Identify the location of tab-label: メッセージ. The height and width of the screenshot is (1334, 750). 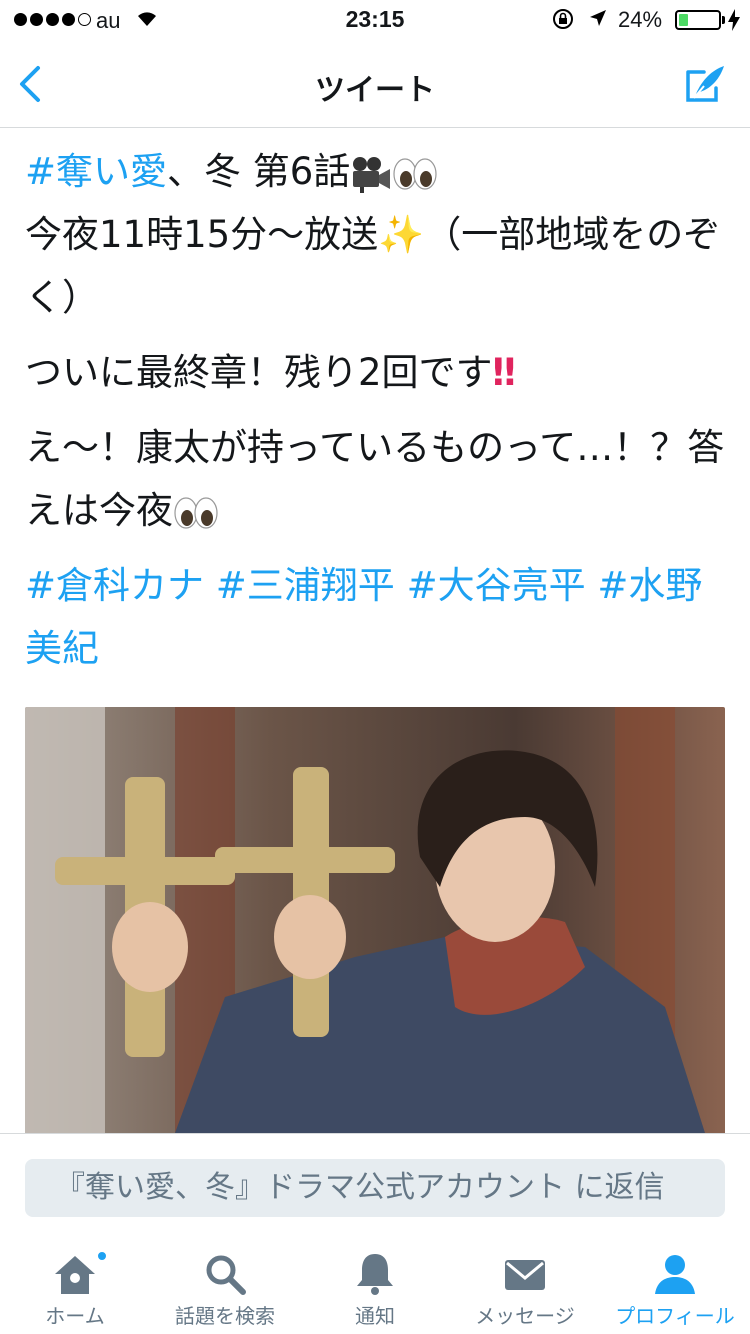
(525, 1316).